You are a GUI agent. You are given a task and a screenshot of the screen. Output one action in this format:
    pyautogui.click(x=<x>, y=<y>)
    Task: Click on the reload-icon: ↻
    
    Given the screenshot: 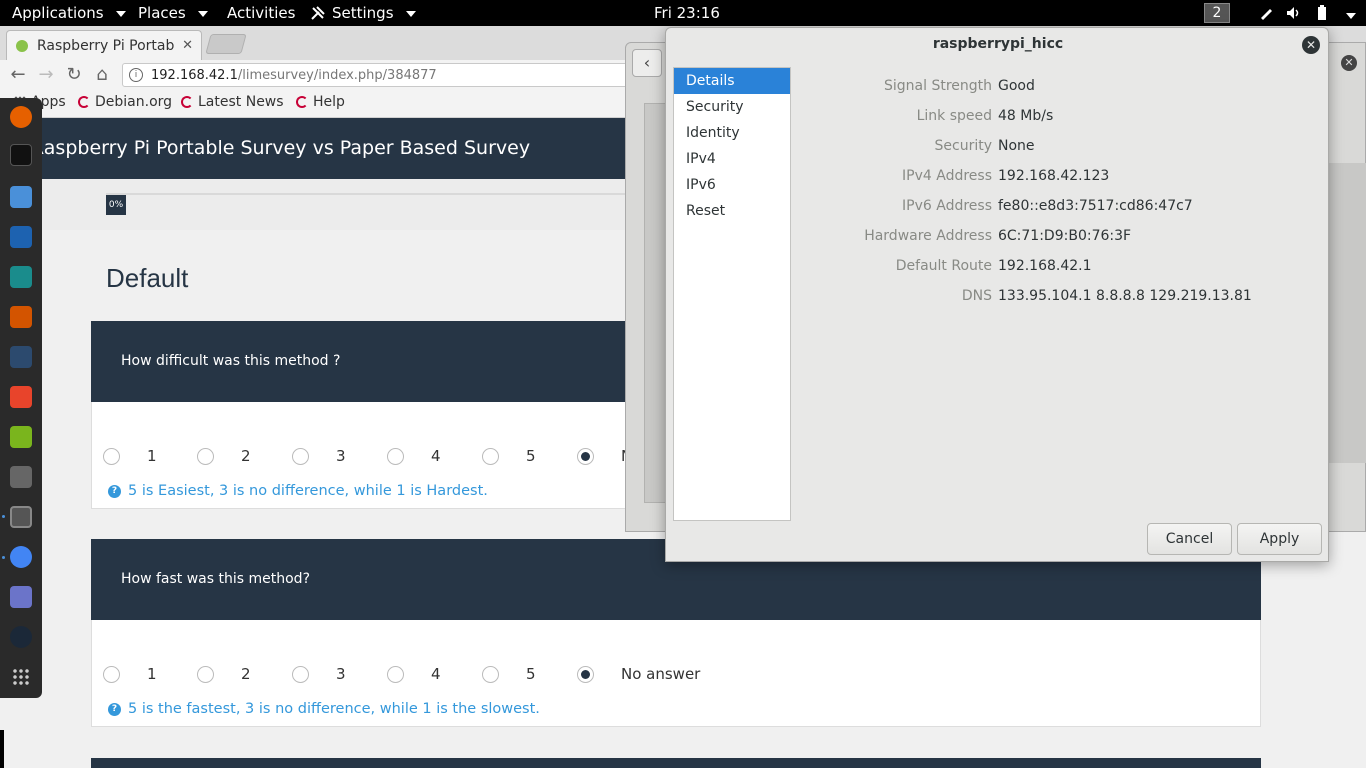 What is the action you would take?
    pyautogui.click(x=74, y=75)
    